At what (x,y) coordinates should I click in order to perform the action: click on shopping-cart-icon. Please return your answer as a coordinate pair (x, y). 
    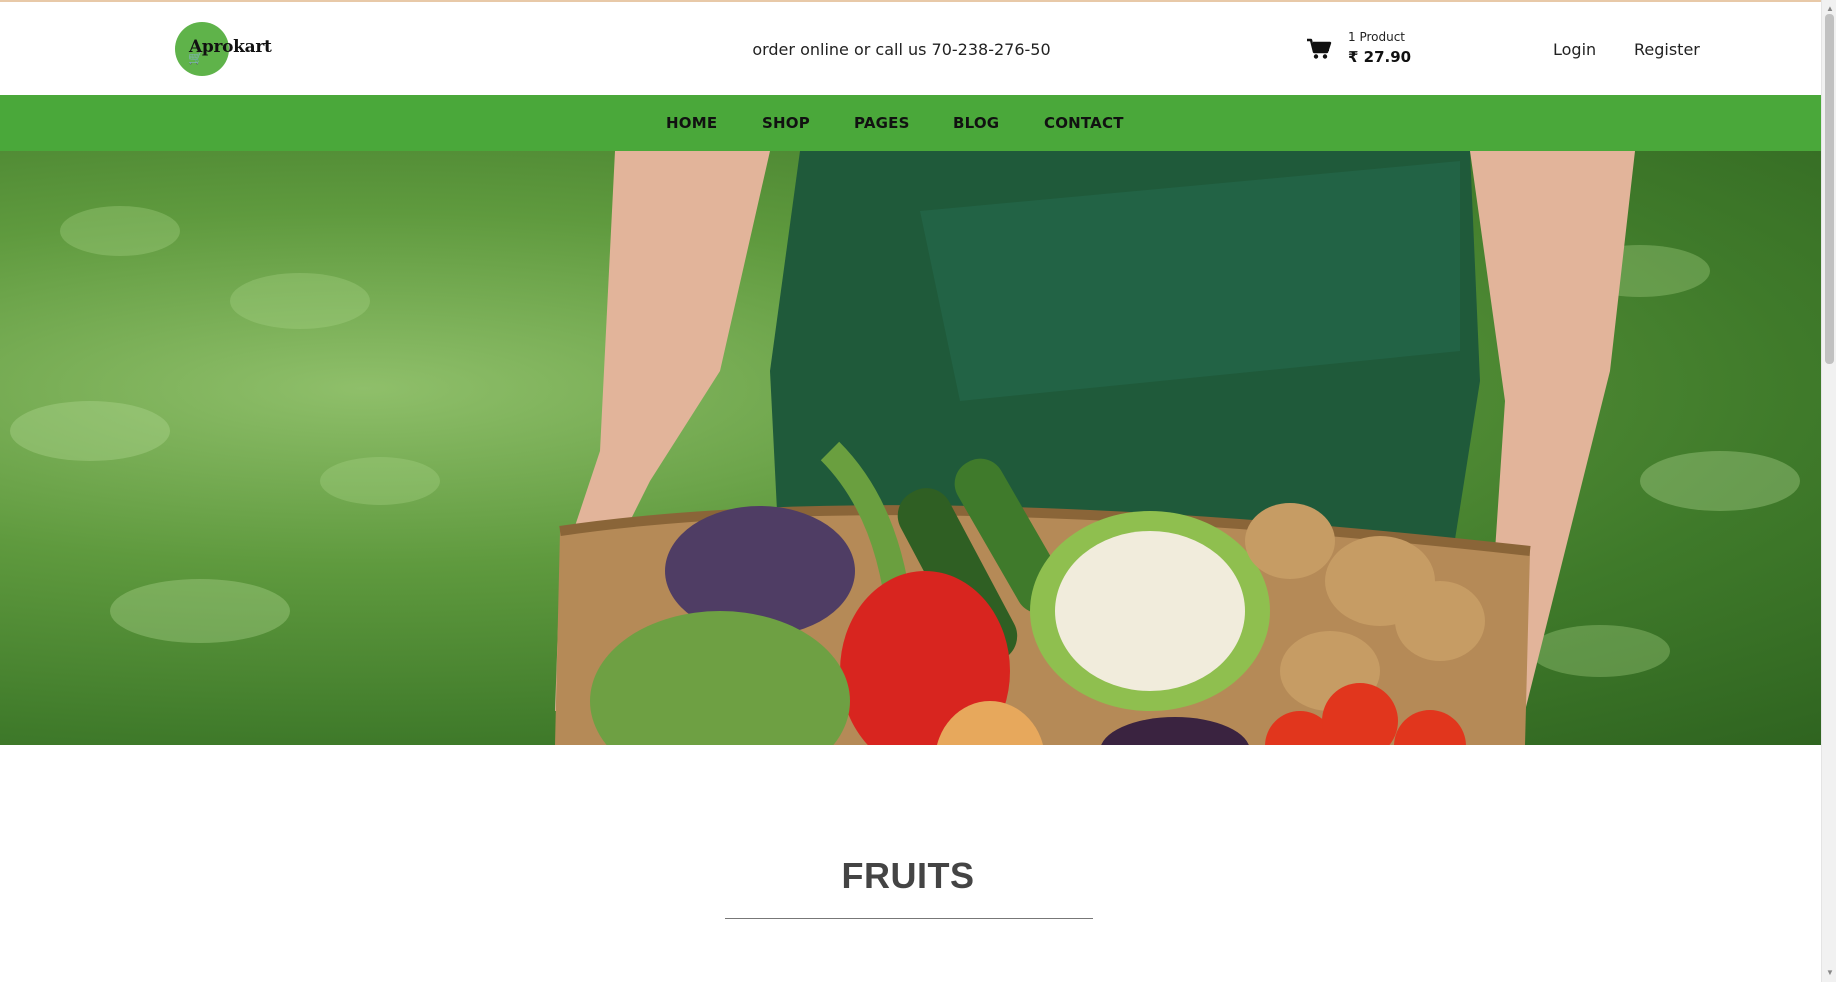
    Looking at the image, I should click on (1319, 48).